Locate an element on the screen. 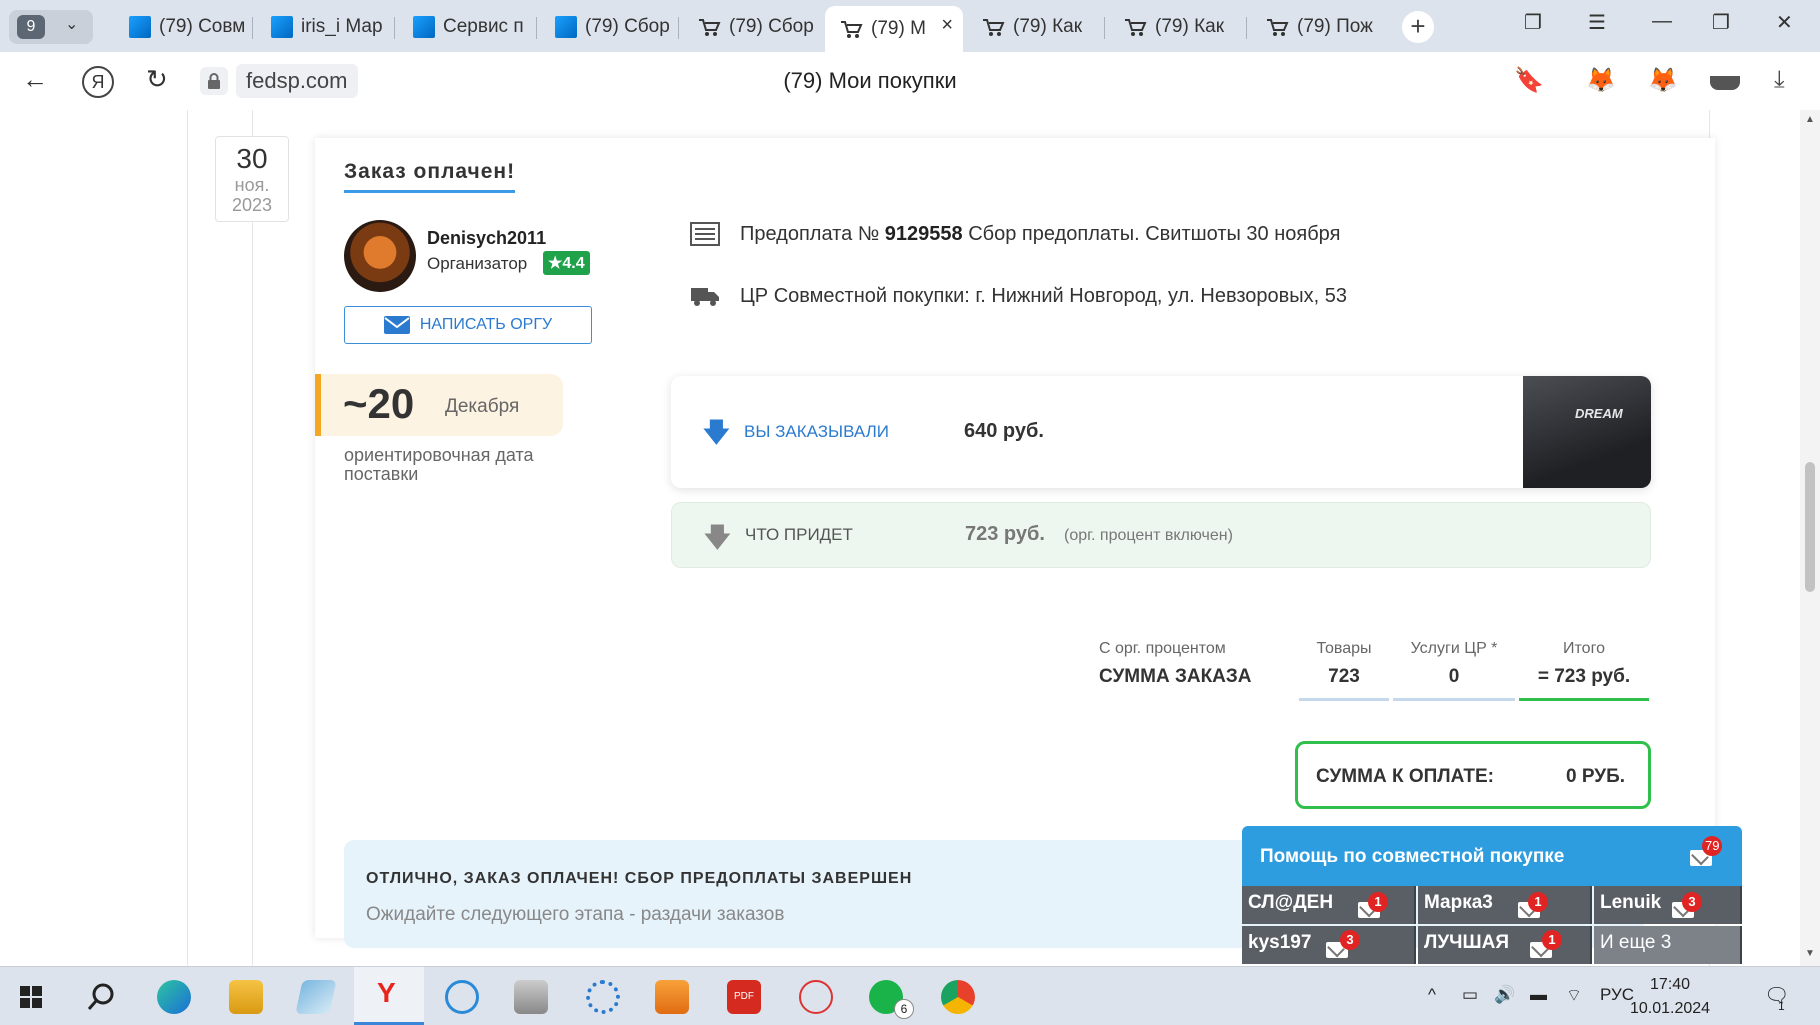 The image size is (1820, 1025). restore-icon: ❐ is located at coordinates (1721, 22).